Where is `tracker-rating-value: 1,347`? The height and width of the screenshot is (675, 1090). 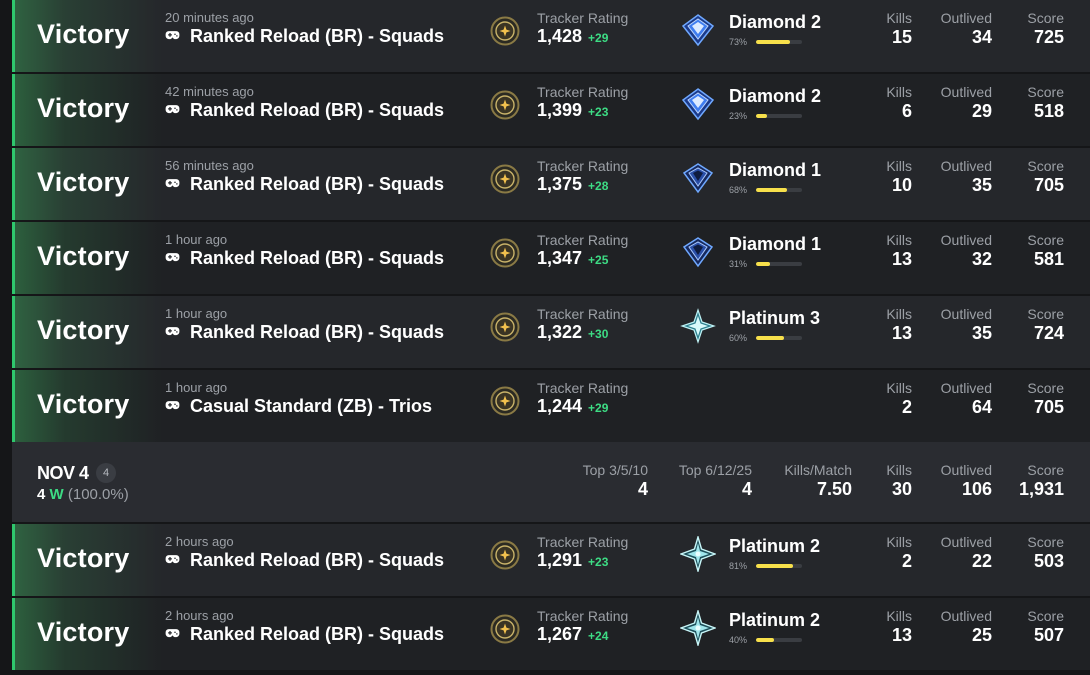 tracker-rating-value: 1,347 is located at coordinates (560, 258).